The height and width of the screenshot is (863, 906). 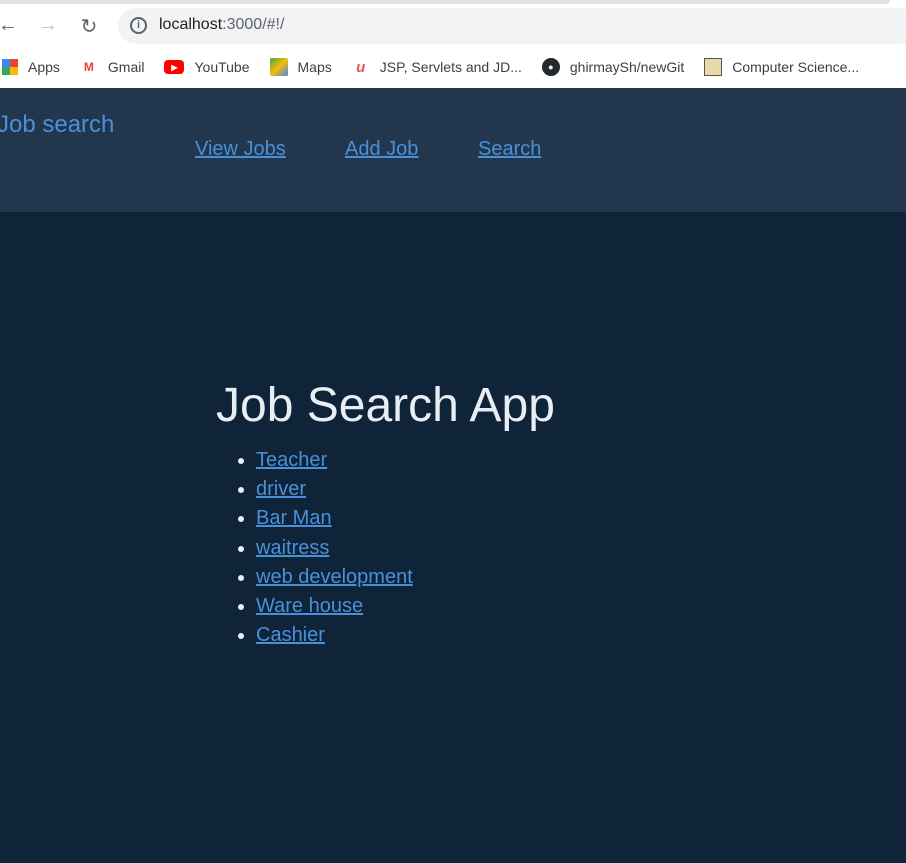 What do you see at coordinates (385, 405) in the screenshot?
I see `page-title: Job Search App` at bounding box center [385, 405].